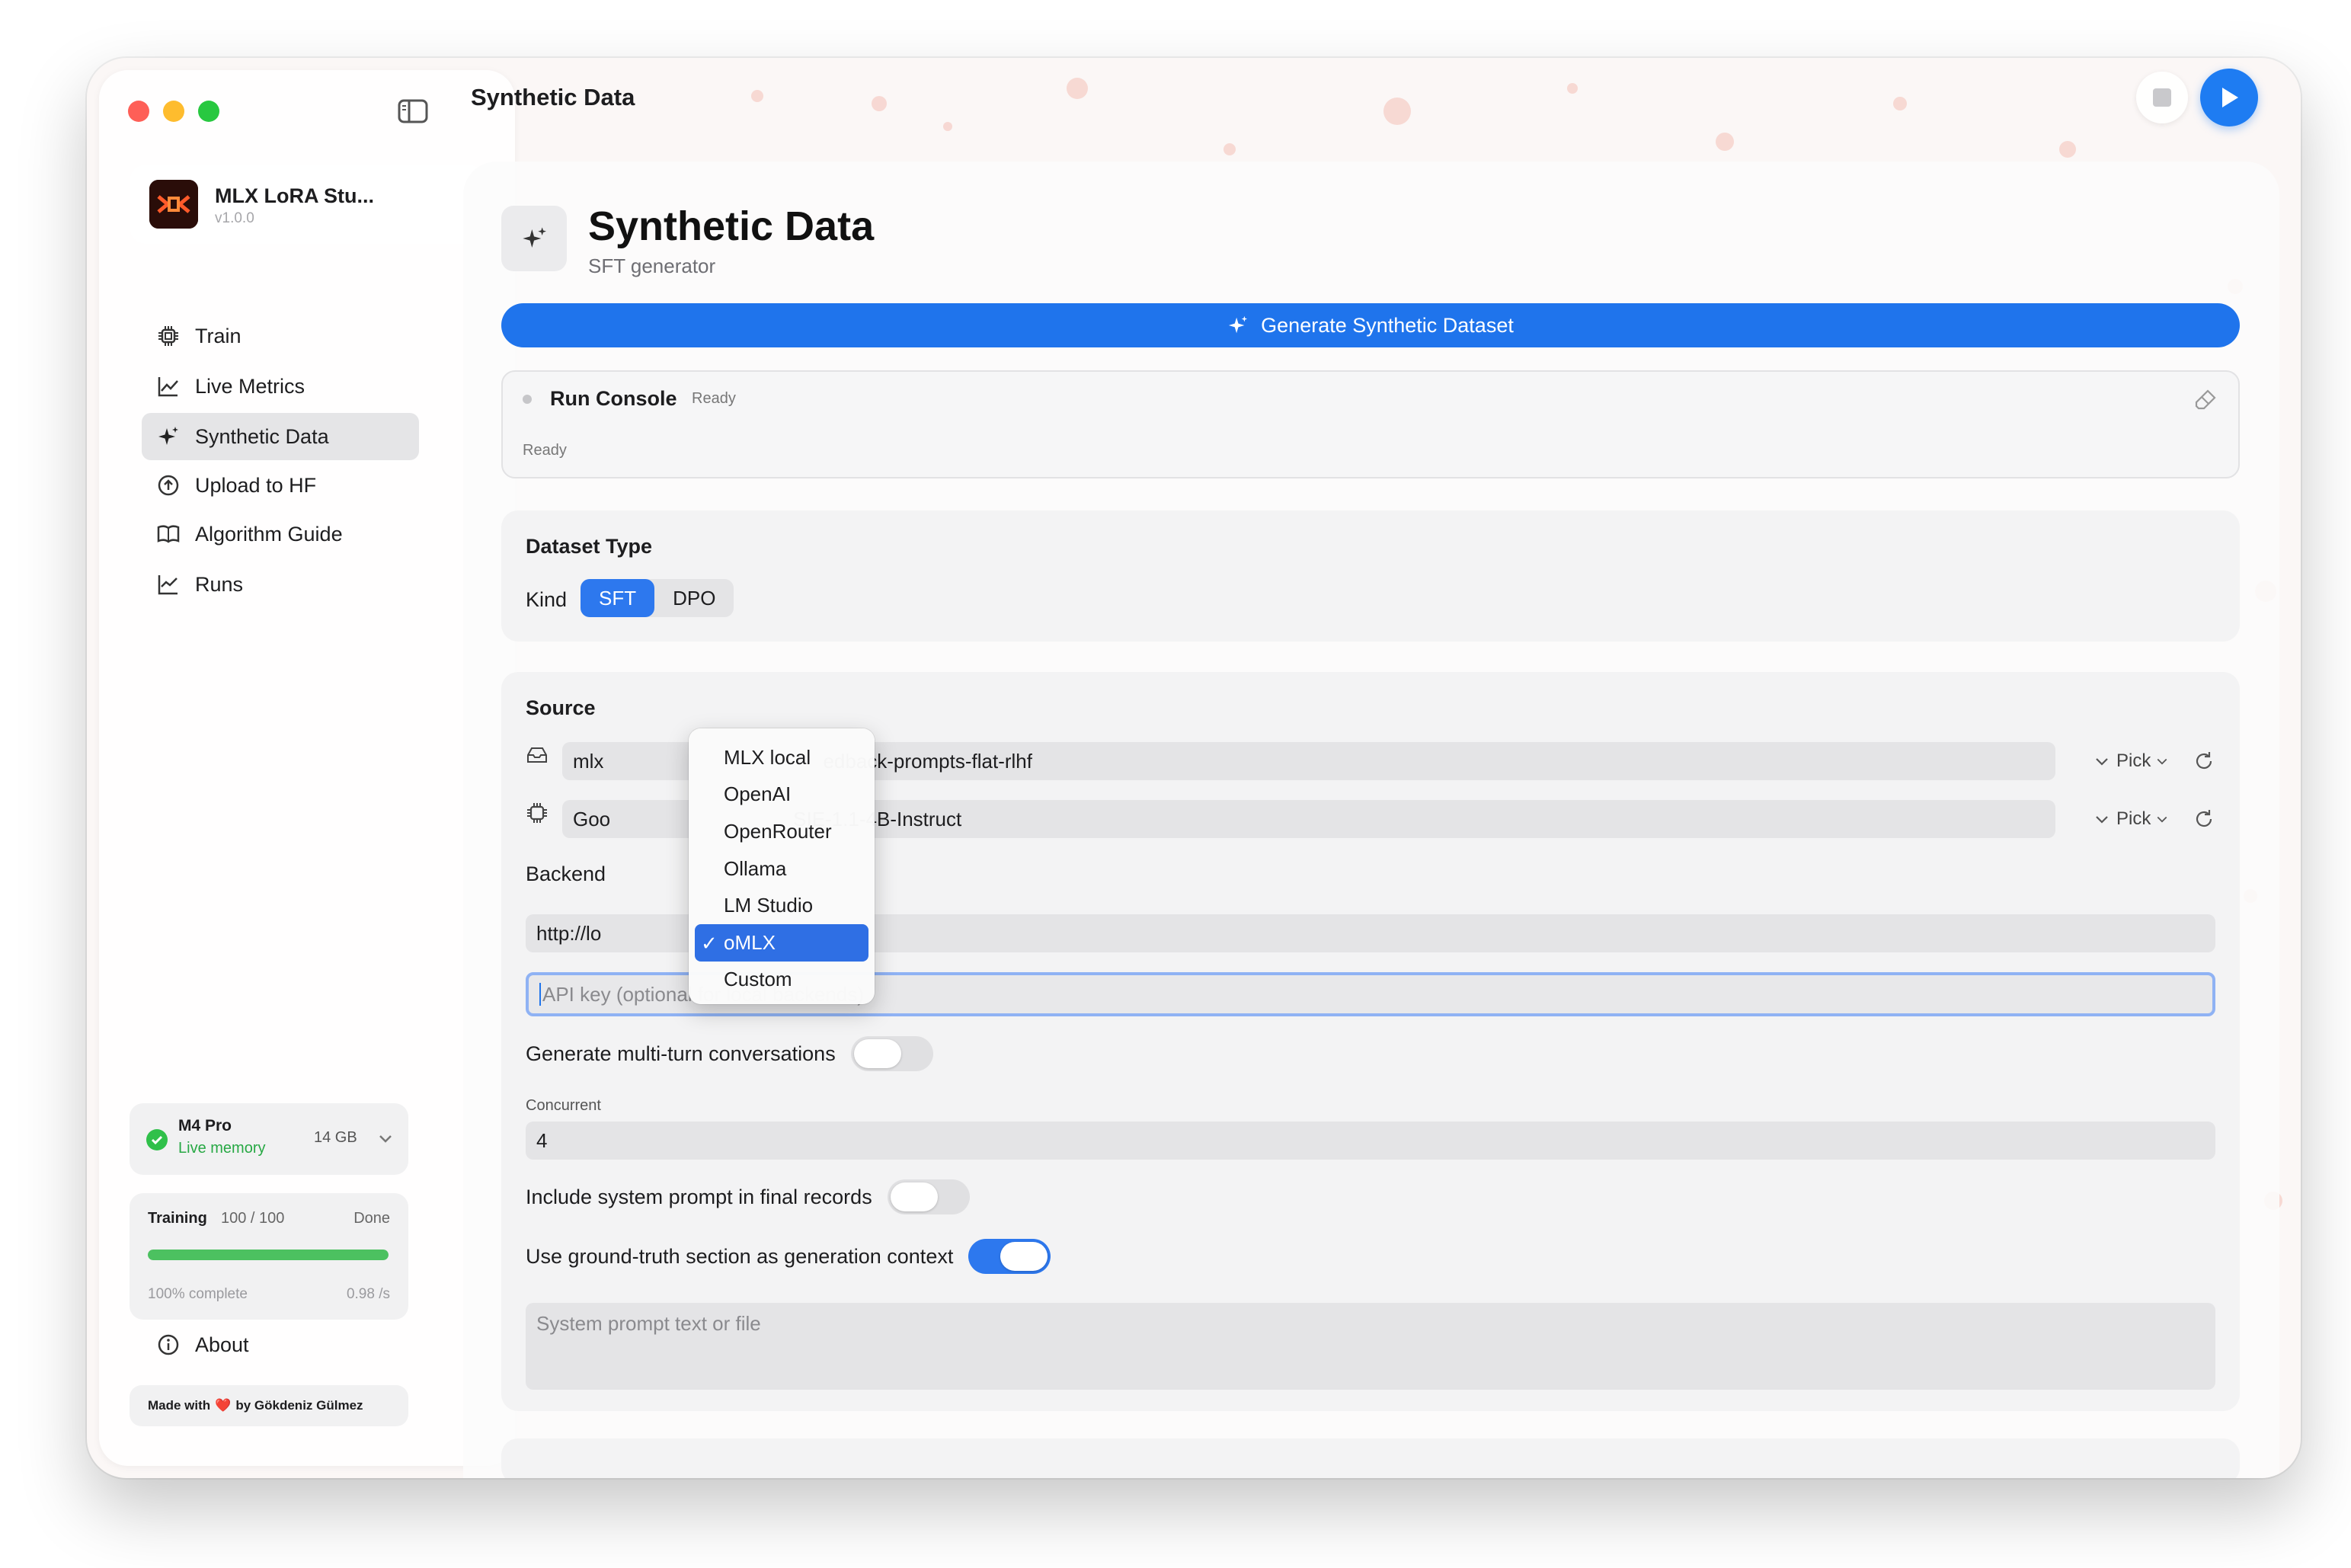  Describe the element at coordinates (782, 980) in the screenshot. I see `backend-option-custom: Custom` at that location.